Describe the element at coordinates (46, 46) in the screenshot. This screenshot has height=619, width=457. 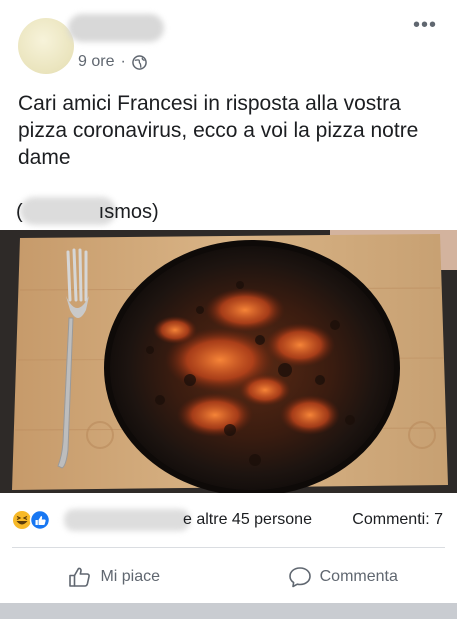
I see `avatar` at that location.